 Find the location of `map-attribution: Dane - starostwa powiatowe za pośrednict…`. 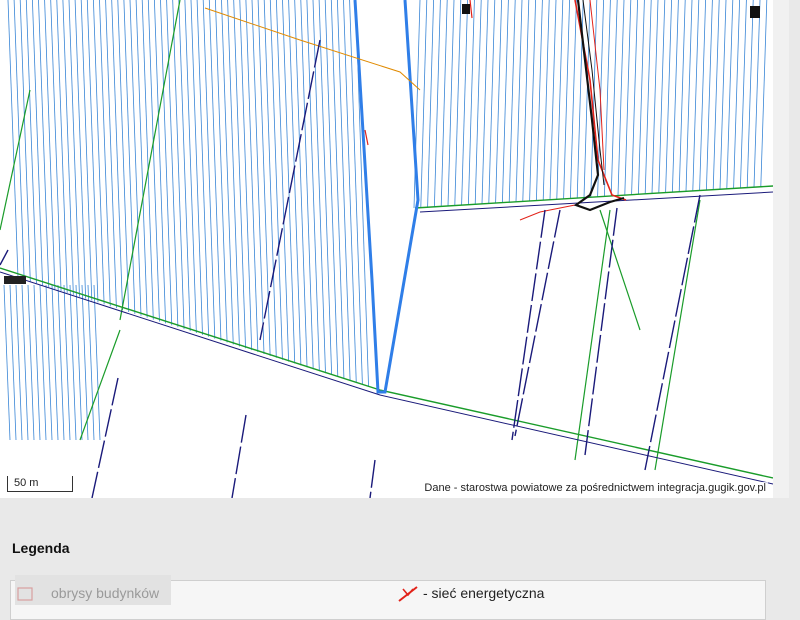

map-attribution: Dane - starostwa powiatowe za pośrednict… is located at coordinates (595, 488).